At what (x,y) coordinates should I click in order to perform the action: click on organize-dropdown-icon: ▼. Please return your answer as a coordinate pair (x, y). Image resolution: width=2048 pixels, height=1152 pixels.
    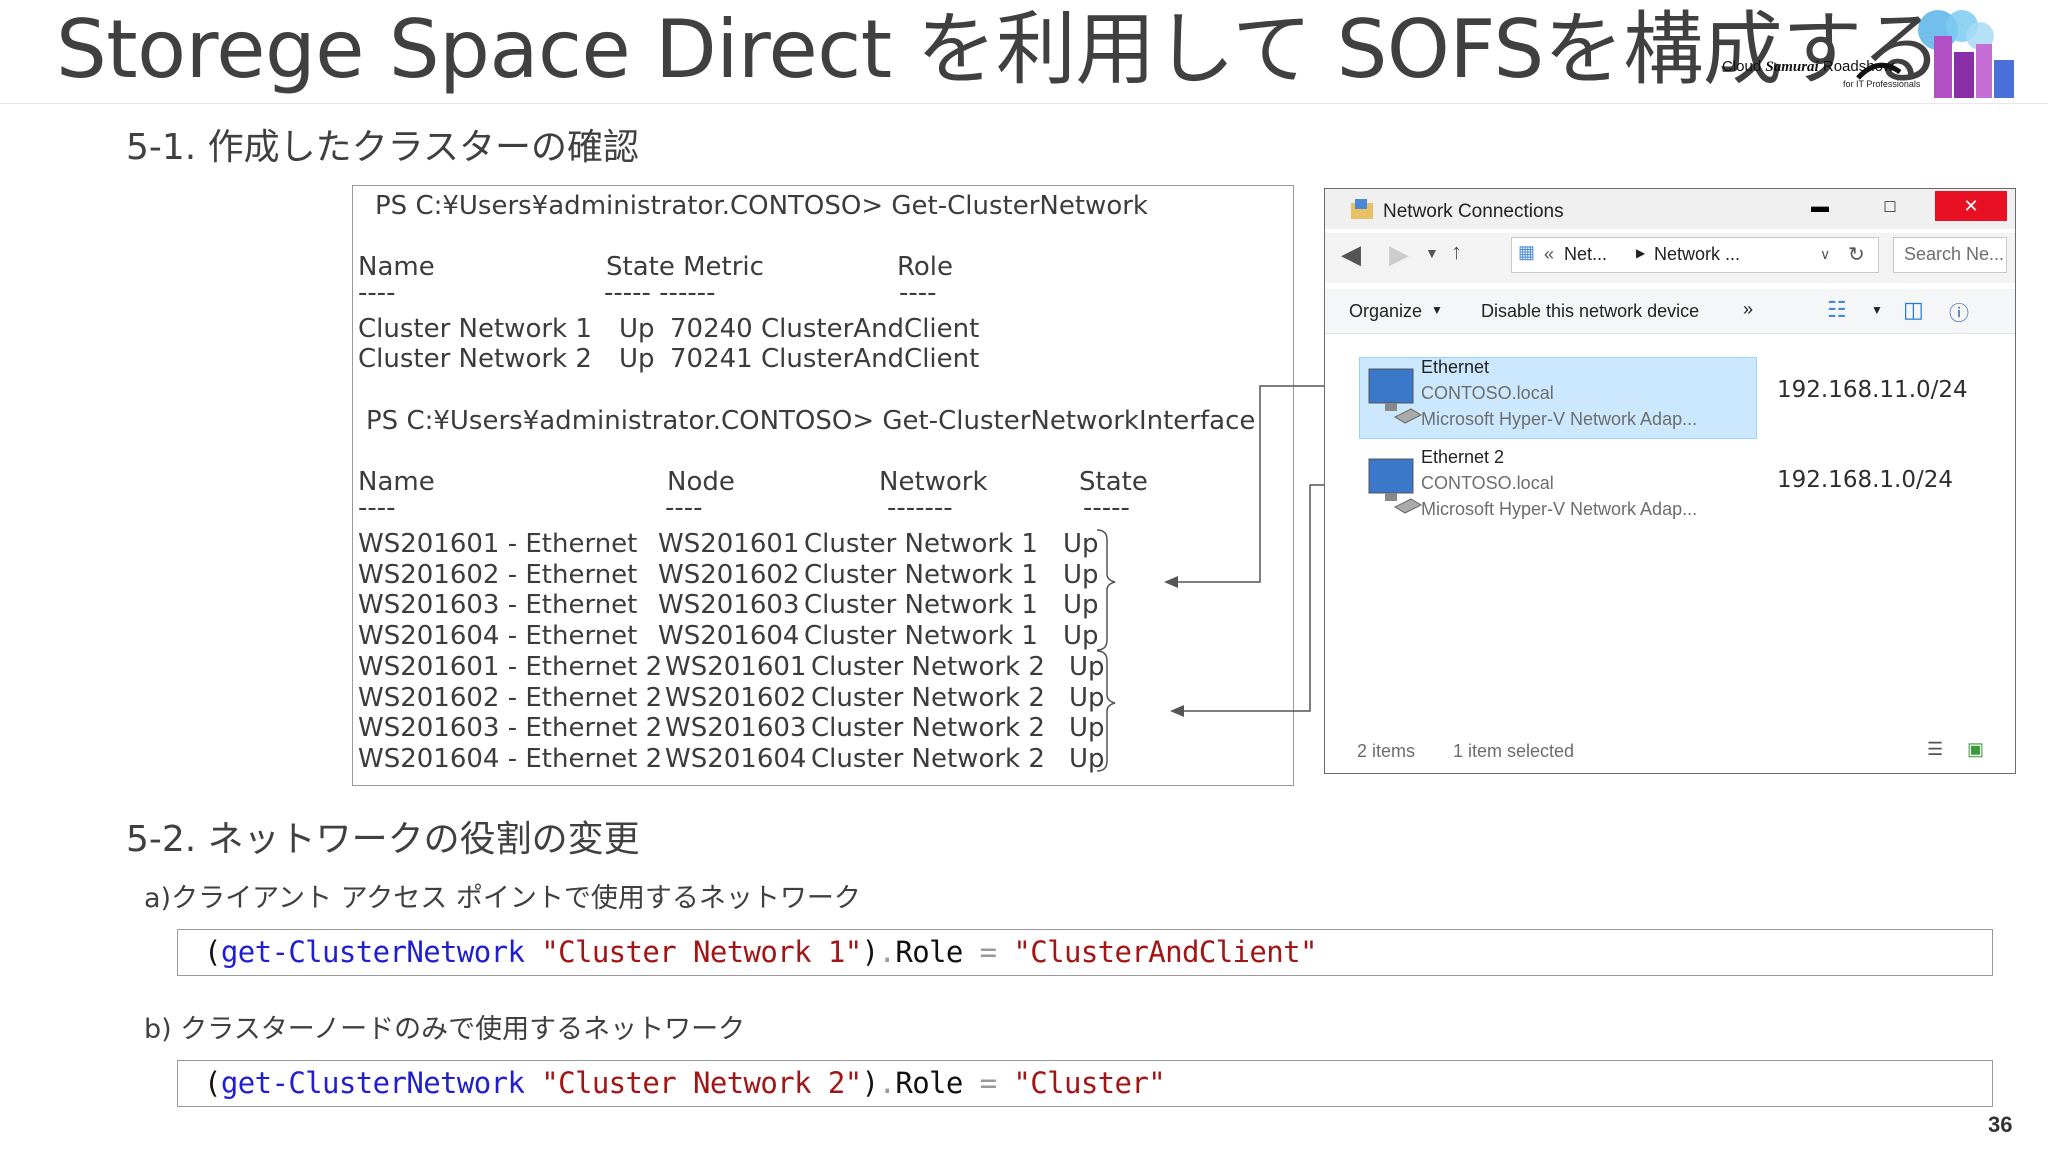
    Looking at the image, I should click on (1437, 310).